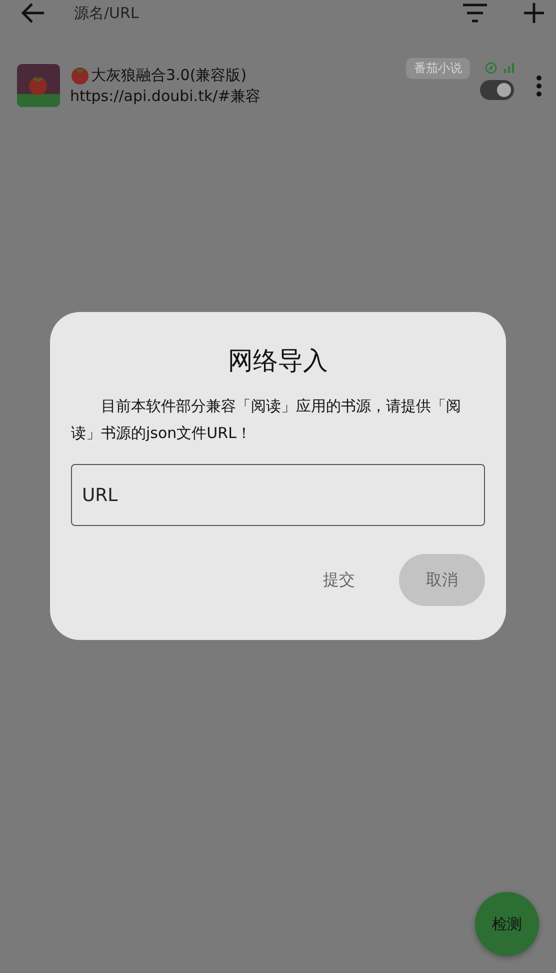  What do you see at coordinates (507, 924) in the screenshot?
I see `check-button: 检测` at bounding box center [507, 924].